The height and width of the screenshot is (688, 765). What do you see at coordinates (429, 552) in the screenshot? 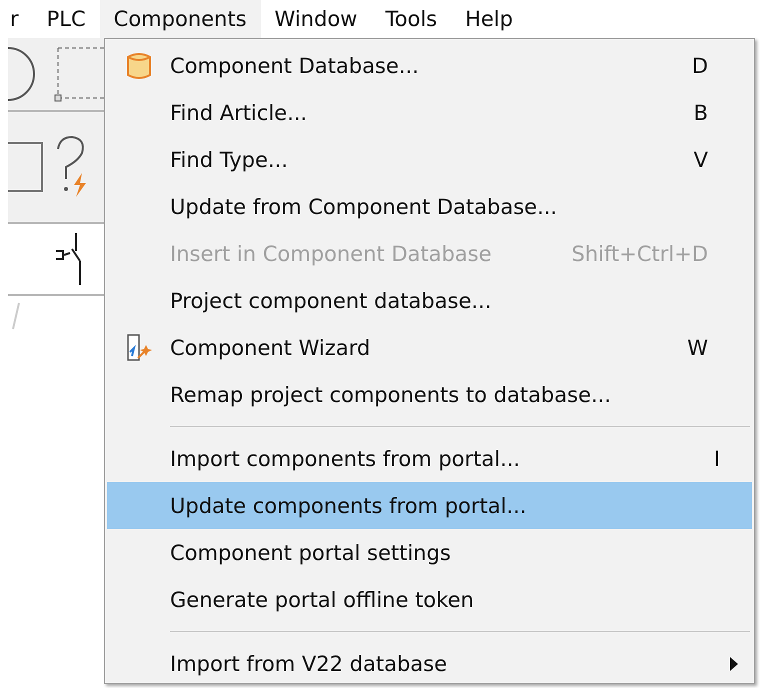
I see `menu-item: Component portal settings` at bounding box center [429, 552].